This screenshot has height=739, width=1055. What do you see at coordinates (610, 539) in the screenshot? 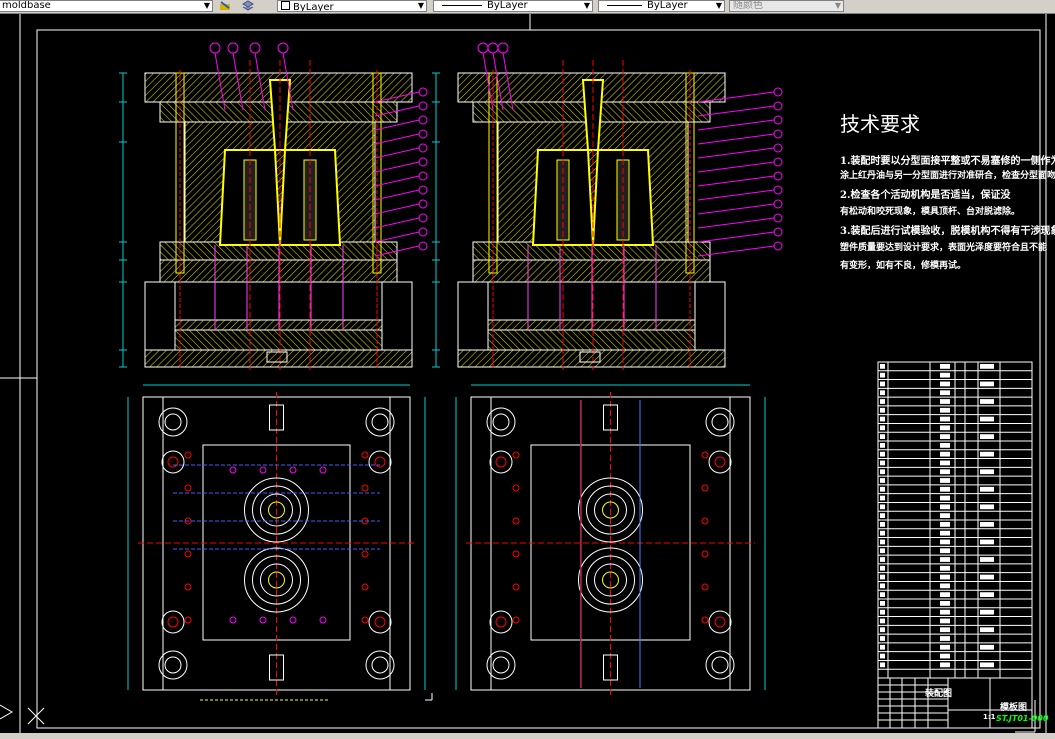
I see `plan-view-fixed` at bounding box center [610, 539].